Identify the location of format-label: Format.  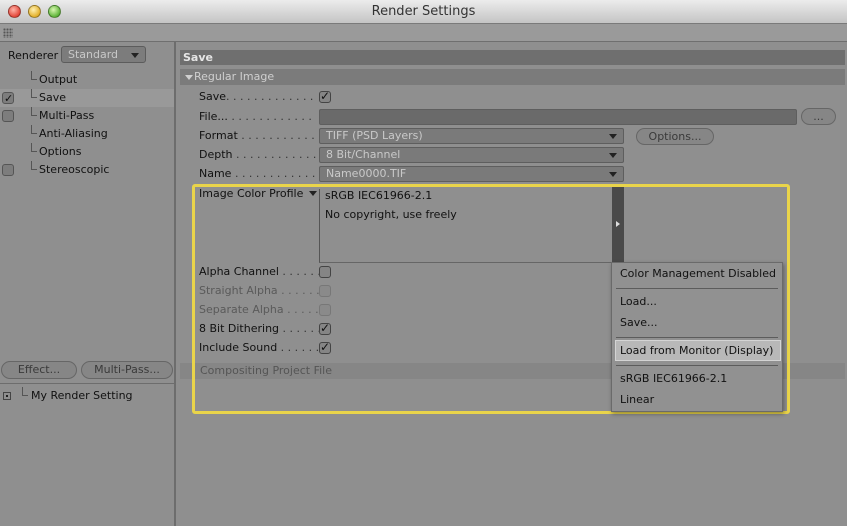
(218, 135).